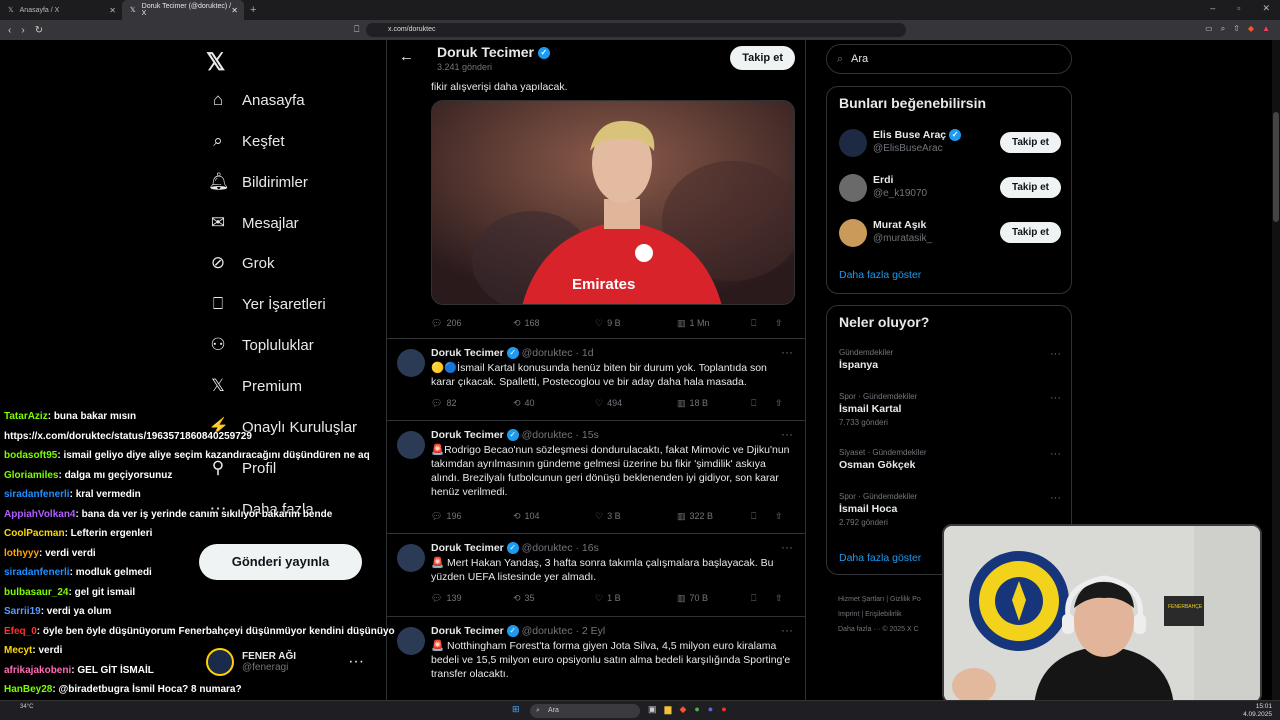  What do you see at coordinates (950, 359) in the screenshot?
I see `trend-item: Gündemdekiler İspanya ···` at bounding box center [950, 359].